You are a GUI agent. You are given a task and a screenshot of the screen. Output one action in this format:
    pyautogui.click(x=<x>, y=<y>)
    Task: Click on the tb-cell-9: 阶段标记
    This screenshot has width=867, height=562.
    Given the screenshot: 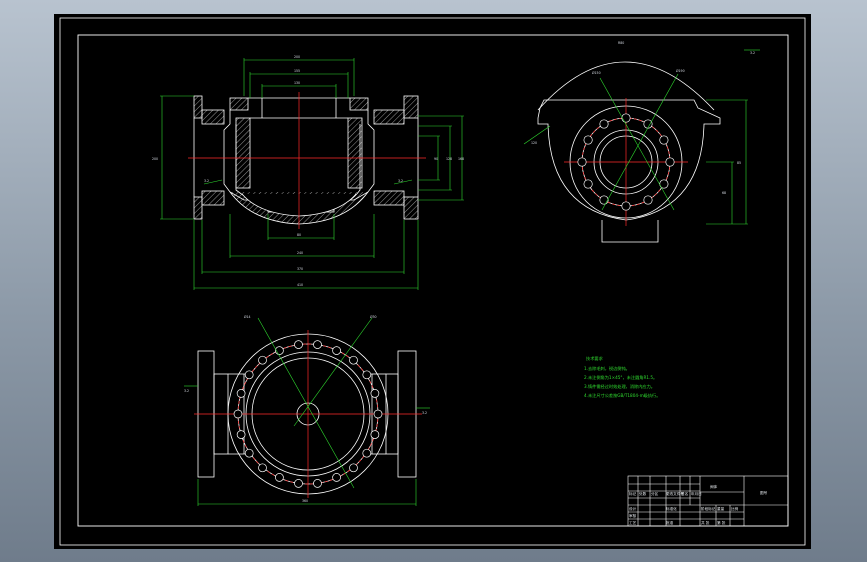 What is the action you would take?
    pyautogui.click(x=708, y=508)
    